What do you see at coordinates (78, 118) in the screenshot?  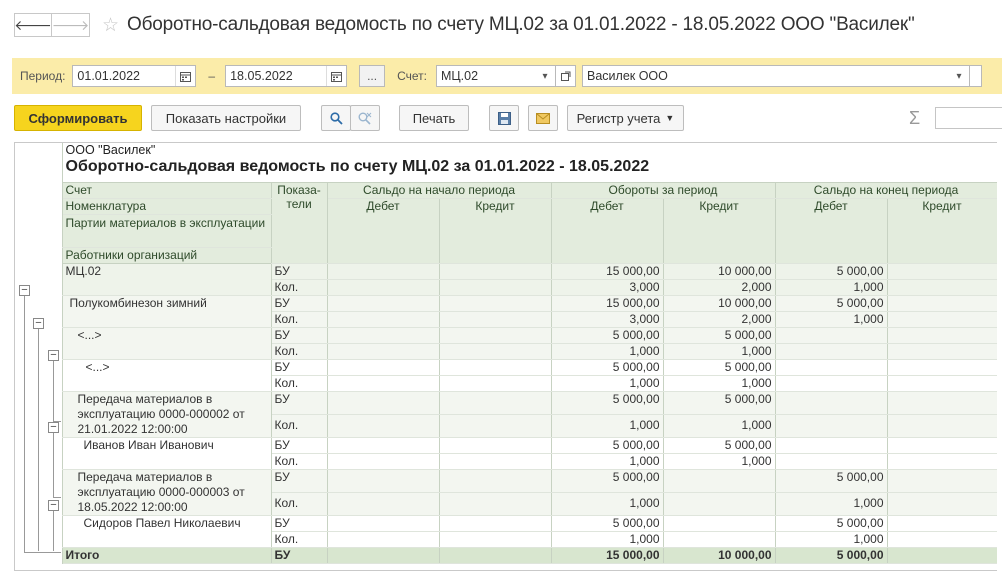 I see `generate-button: Сформировать` at bounding box center [78, 118].